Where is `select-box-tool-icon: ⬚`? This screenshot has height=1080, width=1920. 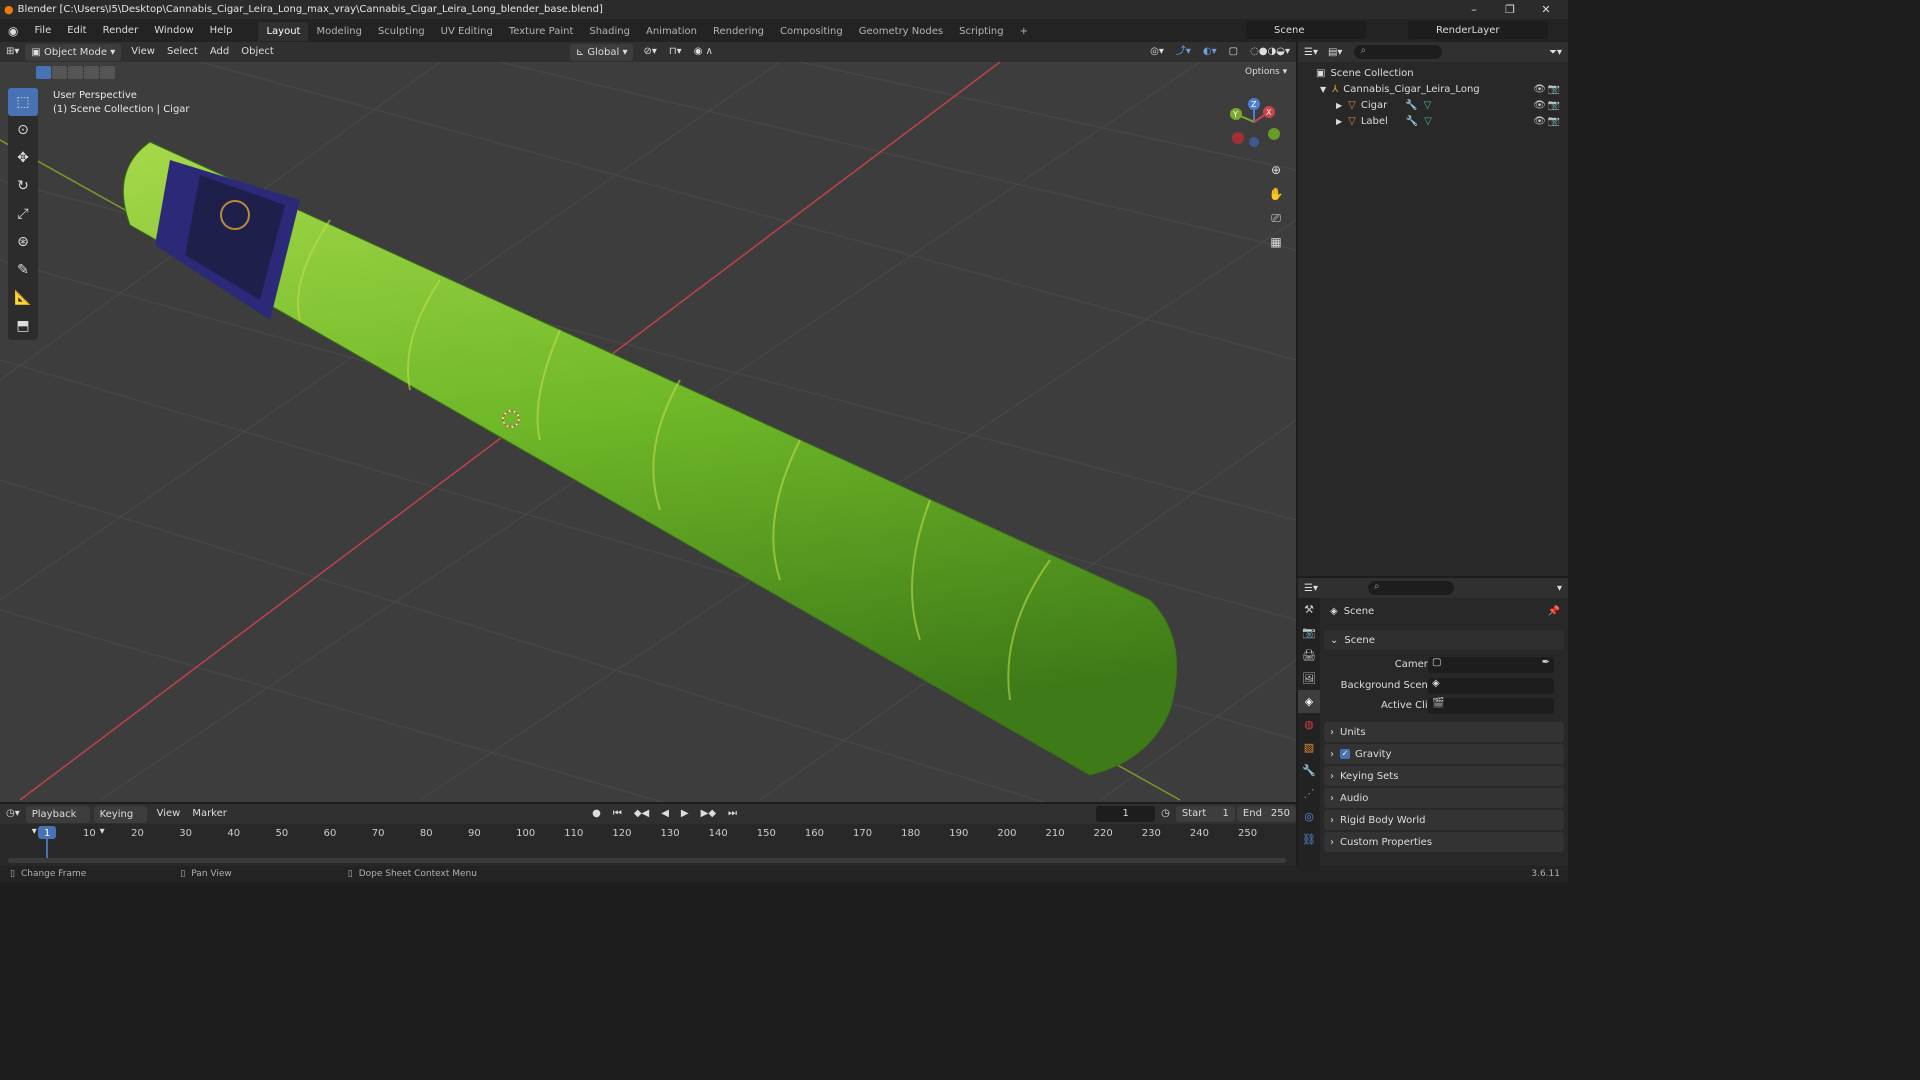
select-box-tool-icon: ⬚ is located at coordinates (23, 102).